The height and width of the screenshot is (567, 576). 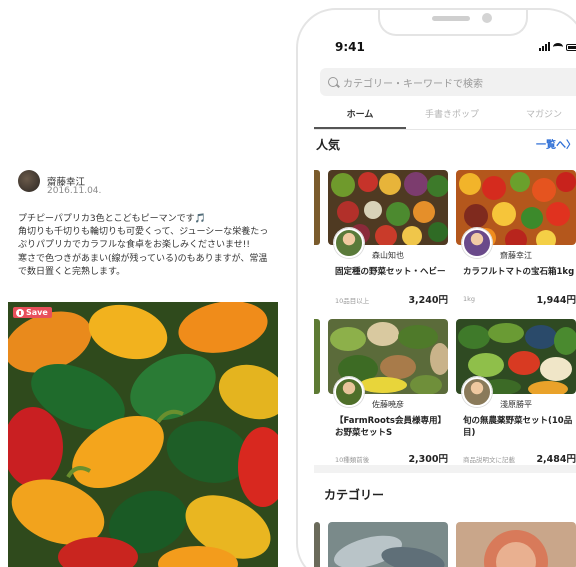 I want to click on product-price: 2,484円, so click(x=556, y=459).